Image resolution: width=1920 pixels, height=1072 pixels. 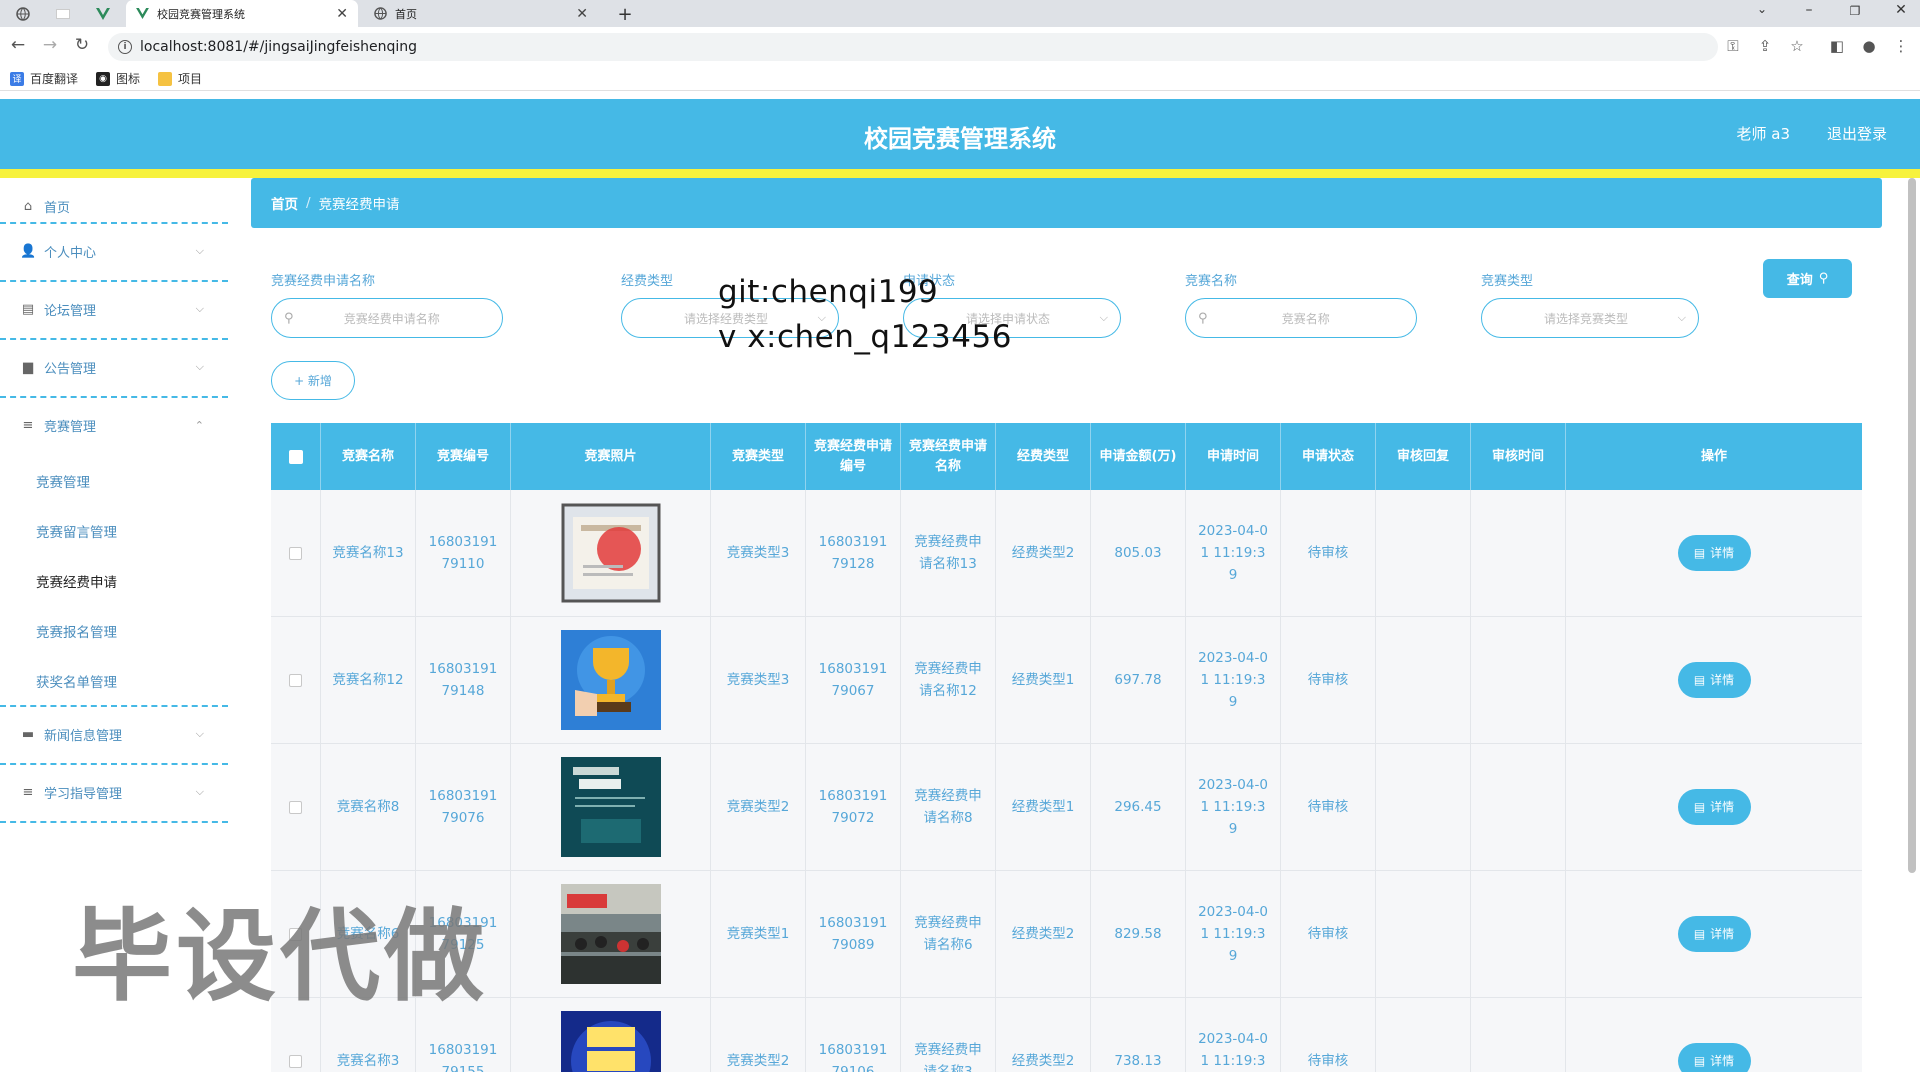 I want to click on sidebar-item-guide: ≡ 学习指导管理 ⌵, so click(x=114, y=792).